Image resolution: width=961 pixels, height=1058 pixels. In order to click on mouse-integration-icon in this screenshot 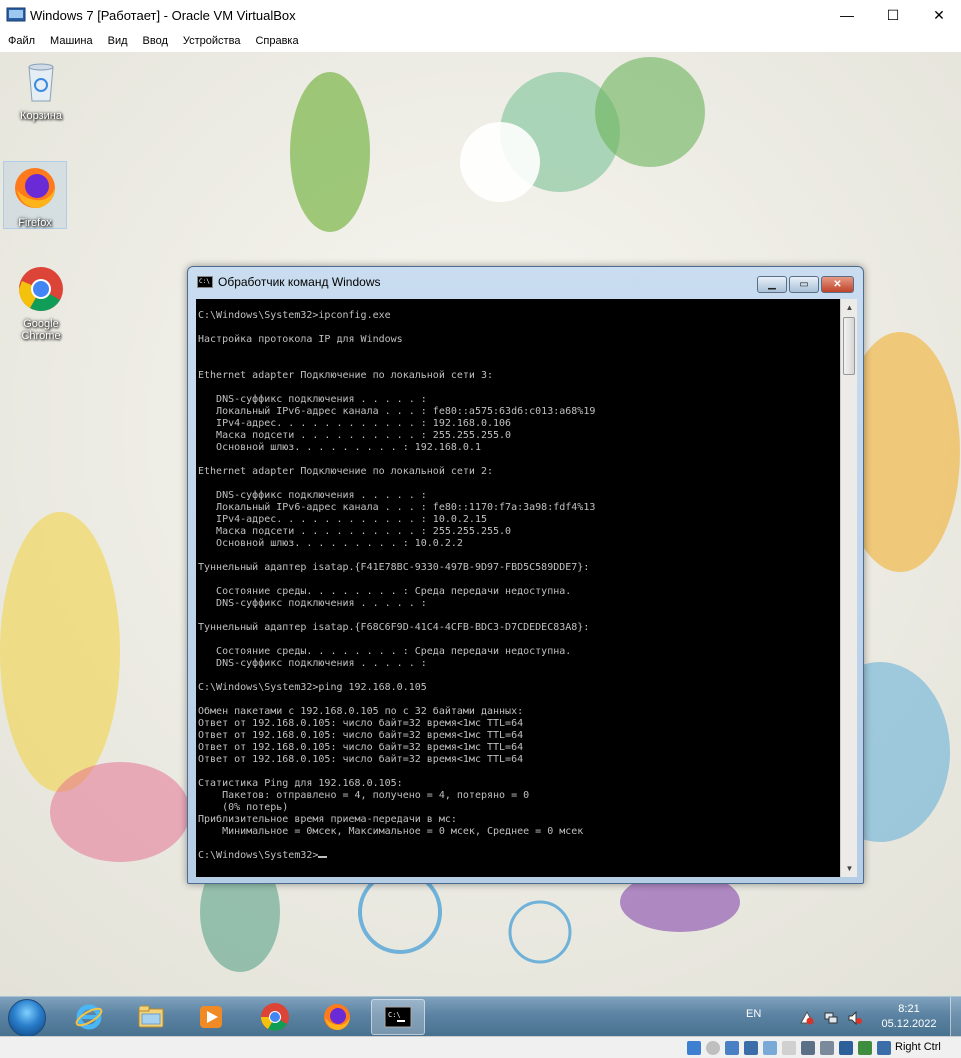, I will do `click(865, 1048)`.